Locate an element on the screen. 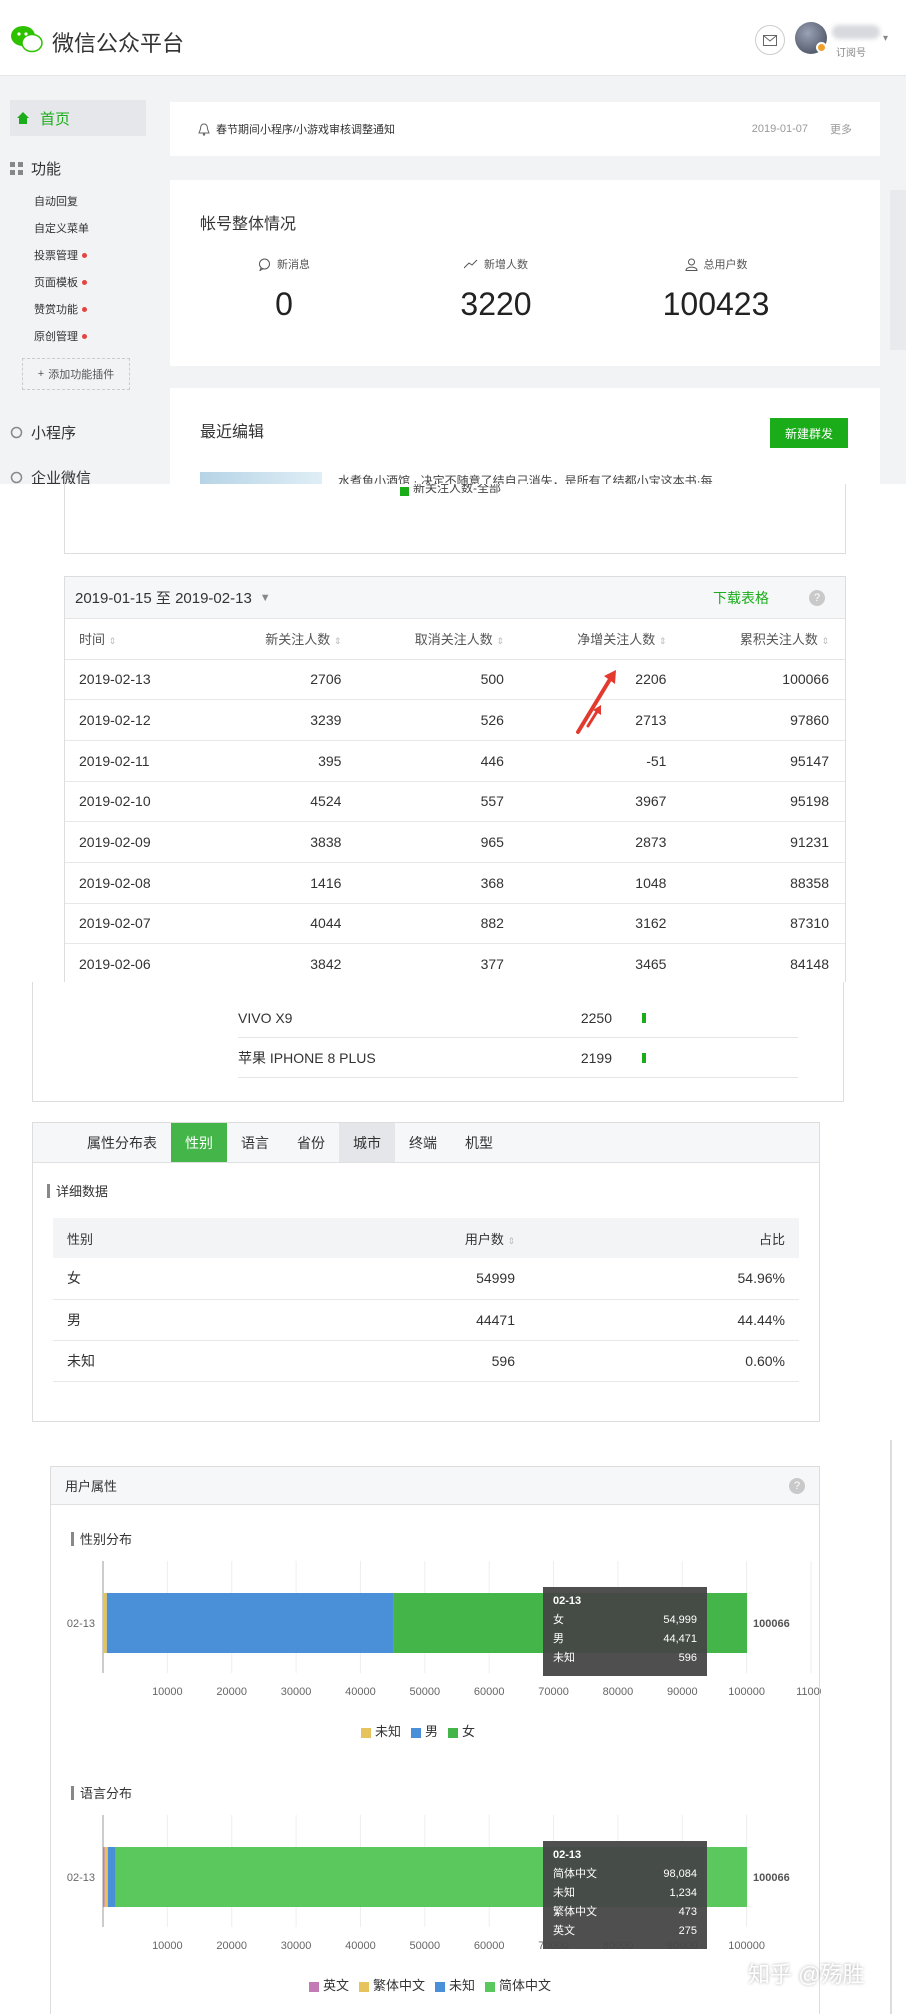 The width and height of the screenshot is (906, 2014). legend-item: 简体中文 is located at coordinates (518, 1984).